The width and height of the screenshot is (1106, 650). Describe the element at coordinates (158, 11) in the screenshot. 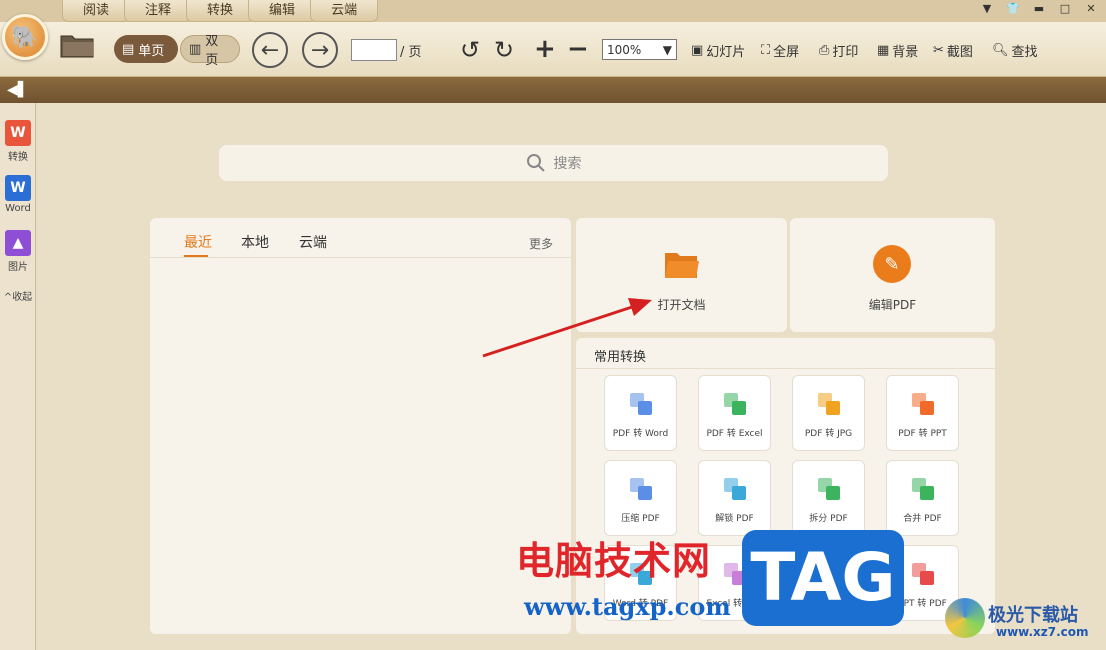

I see `menu-tab-annotate: 注释` at that location.